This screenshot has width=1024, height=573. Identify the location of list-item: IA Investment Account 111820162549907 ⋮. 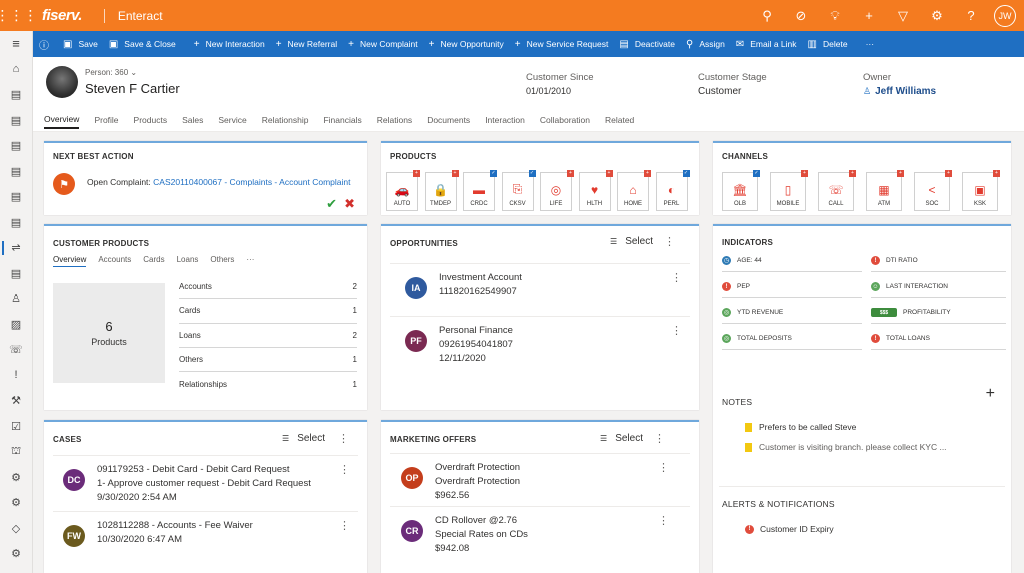
(540, 292).